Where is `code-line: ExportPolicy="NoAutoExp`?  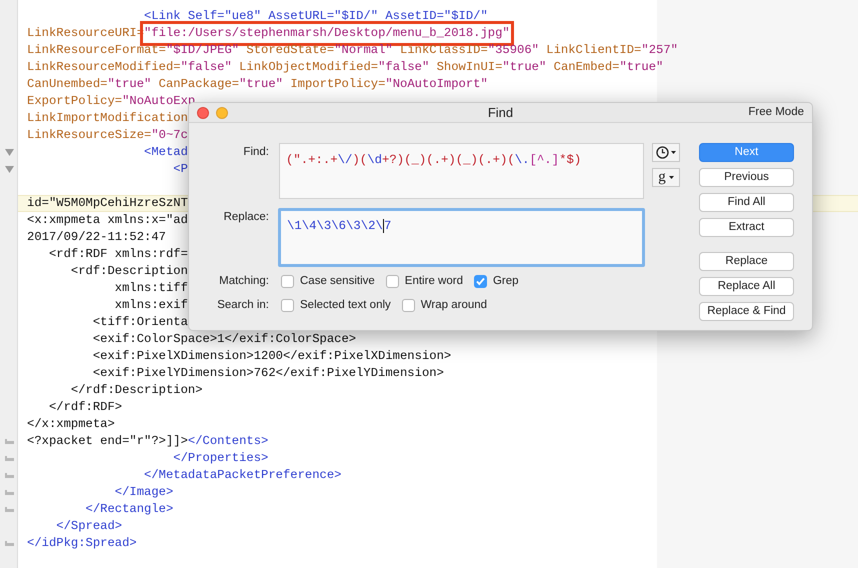
code-line: ExportPolicy="NoAutoExp is located at coordinates (111, 101).